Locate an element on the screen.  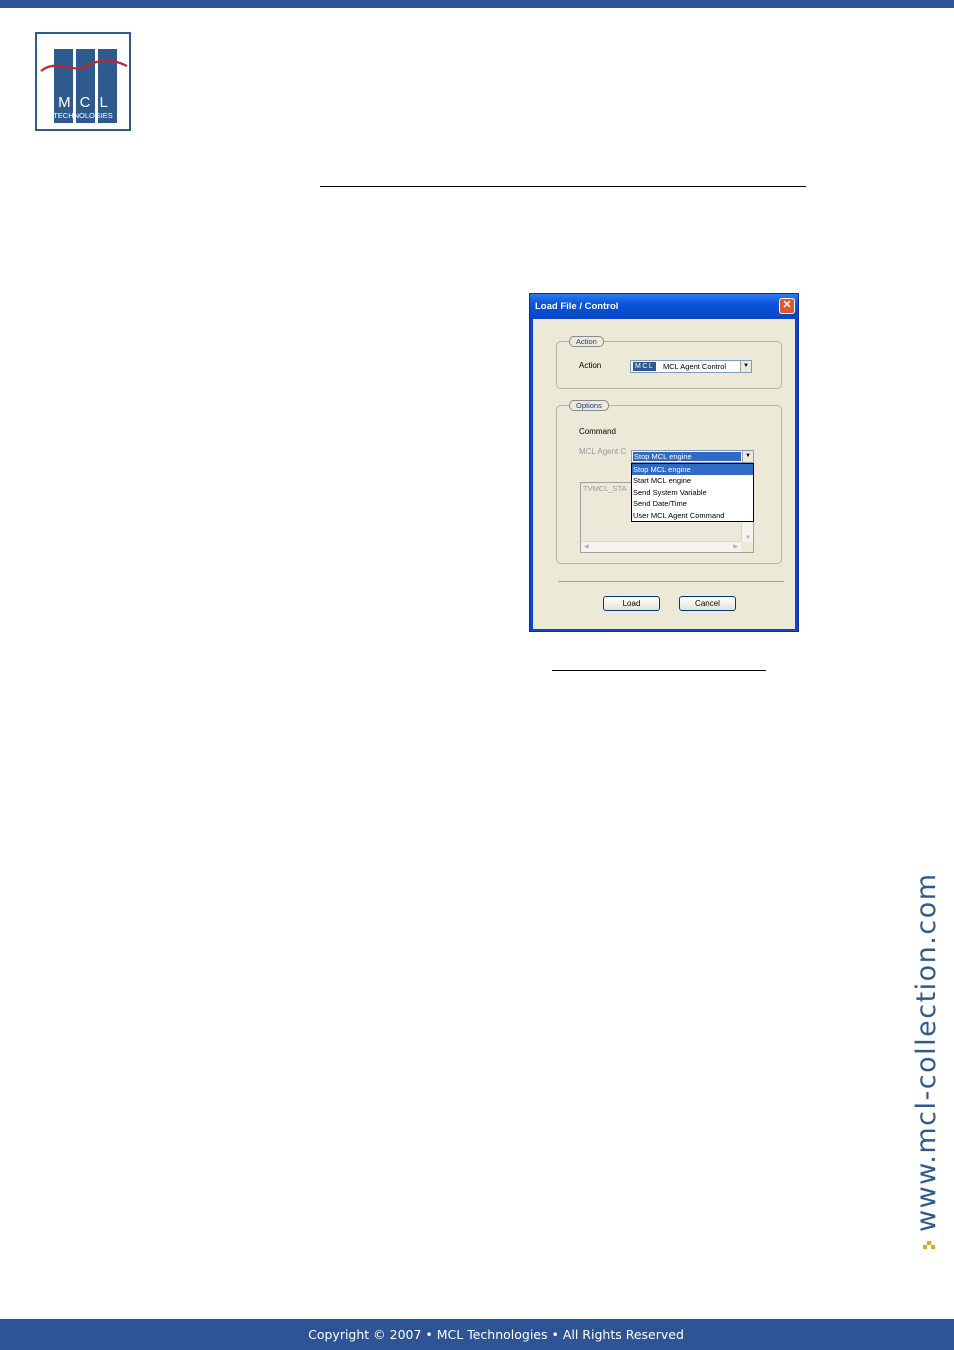
agent-text: TVMCL_STA is located at coordinates (605, 488).